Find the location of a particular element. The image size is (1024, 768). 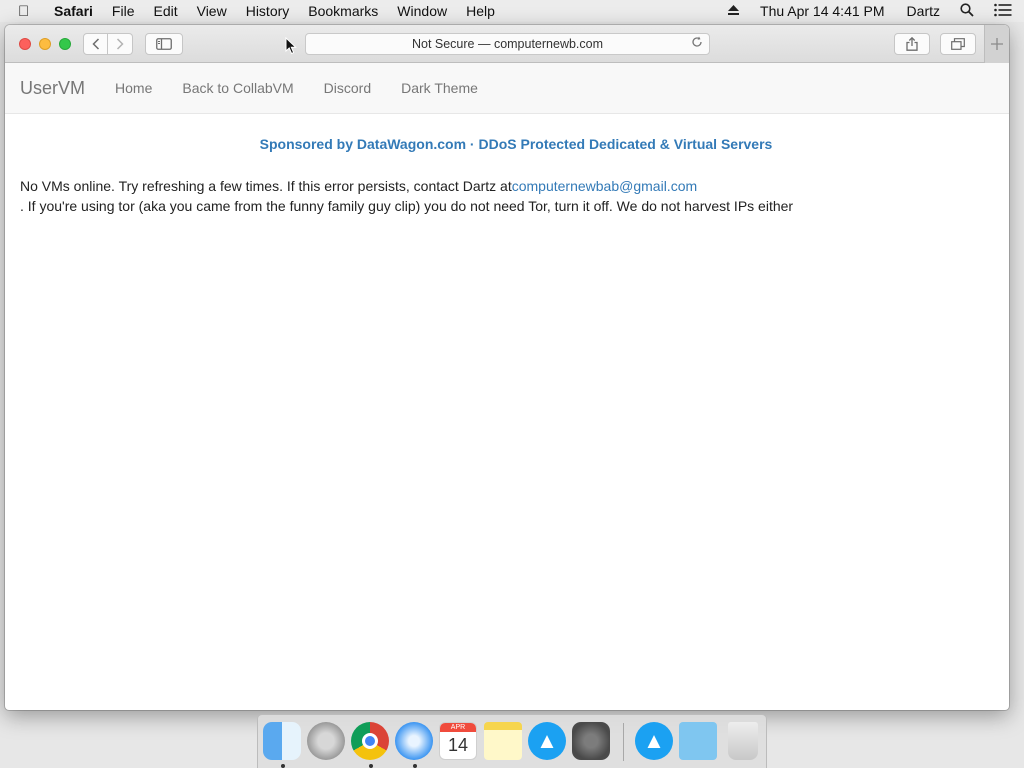

launchpad-icon is located at coordinates (326, 741).